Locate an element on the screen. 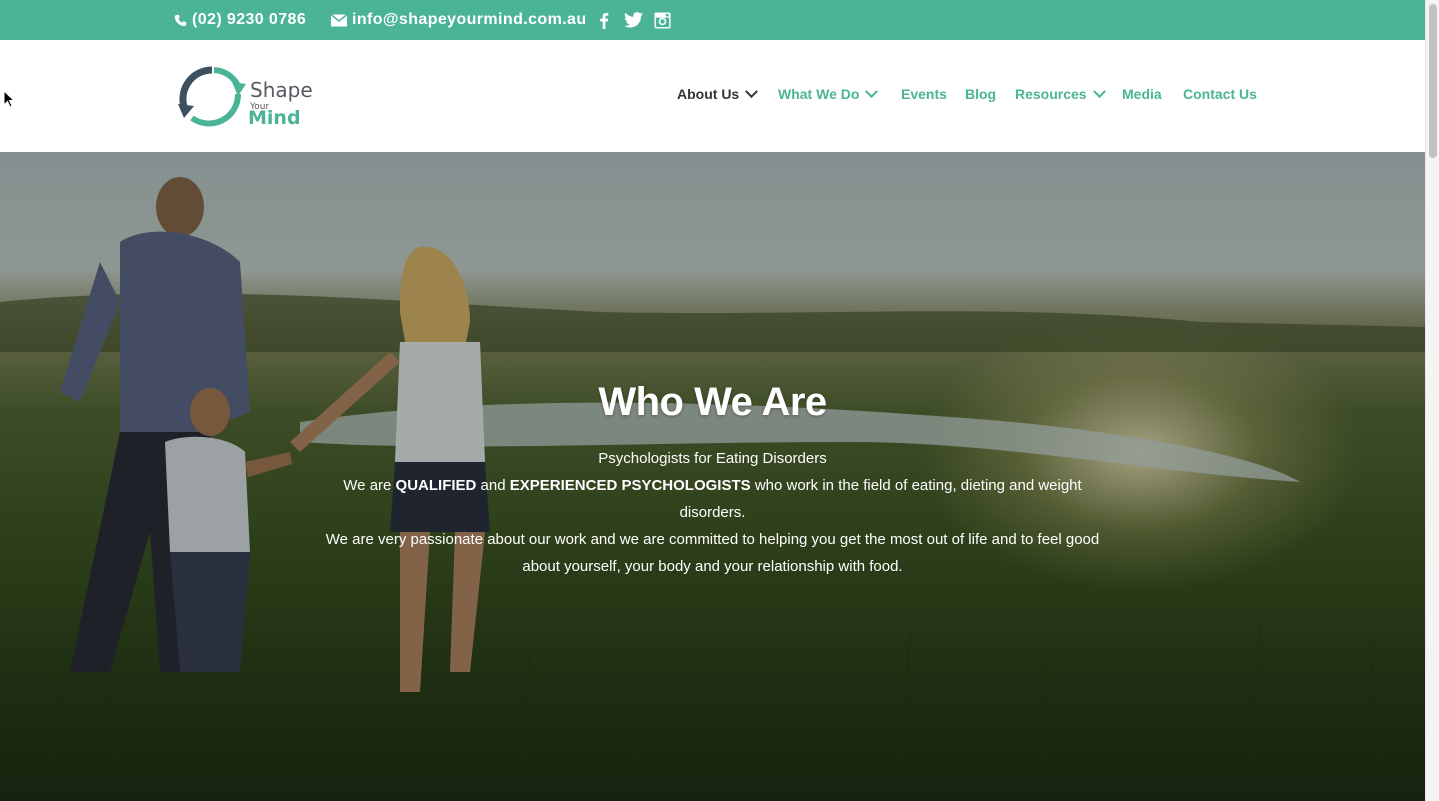 Image resolution: width=1439 pixels, height=801 pixels. hero-p1-text: We are is located at coordinates (369, 485).